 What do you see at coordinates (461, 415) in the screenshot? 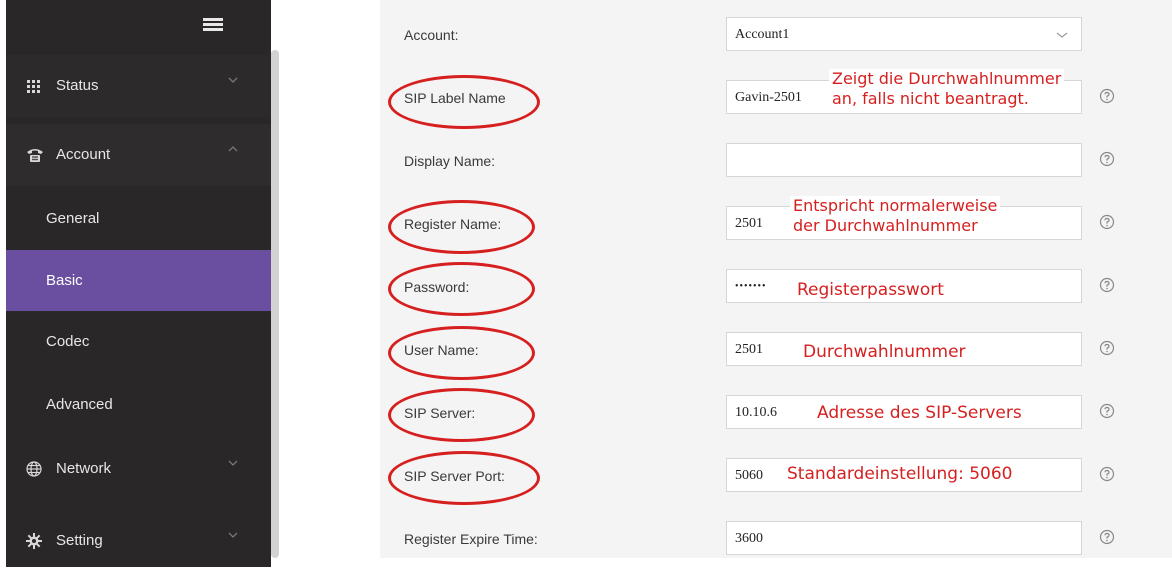
I see `highlight-ellipse-sip-server` at bounding box center [461, 415].